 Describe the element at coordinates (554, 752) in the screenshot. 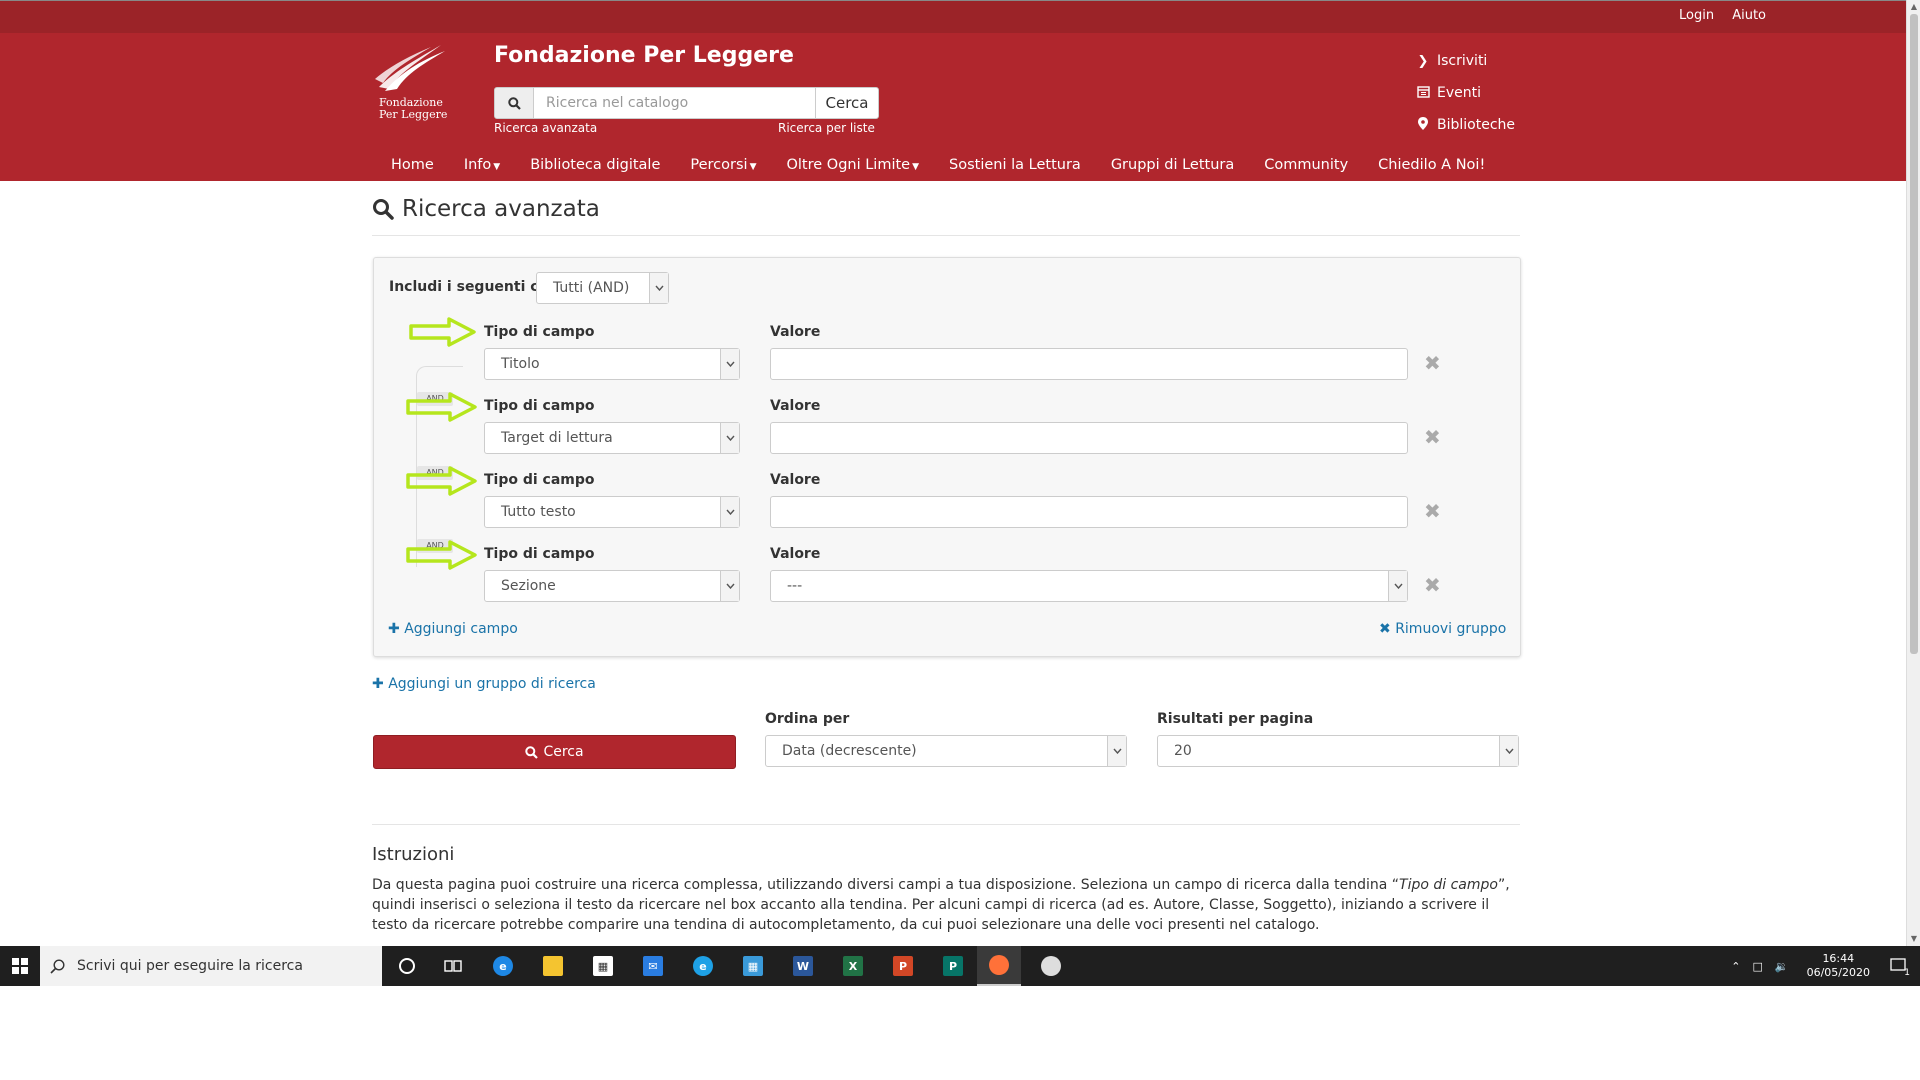

I see `search-submit-button: Cerca` at that location.